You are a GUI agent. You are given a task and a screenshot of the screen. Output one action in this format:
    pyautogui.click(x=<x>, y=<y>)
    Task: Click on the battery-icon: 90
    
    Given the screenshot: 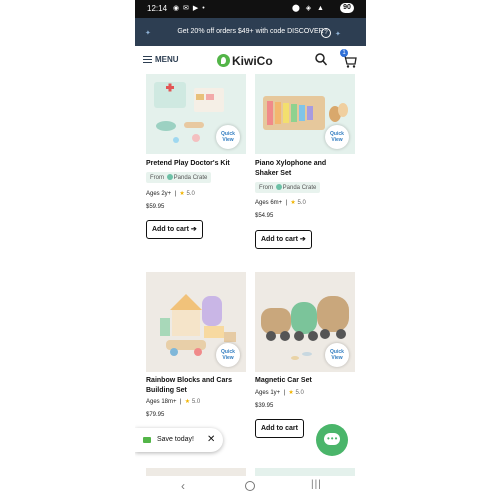 What is the action you would take?
    pyautogui.click(x=347, y=8)
    